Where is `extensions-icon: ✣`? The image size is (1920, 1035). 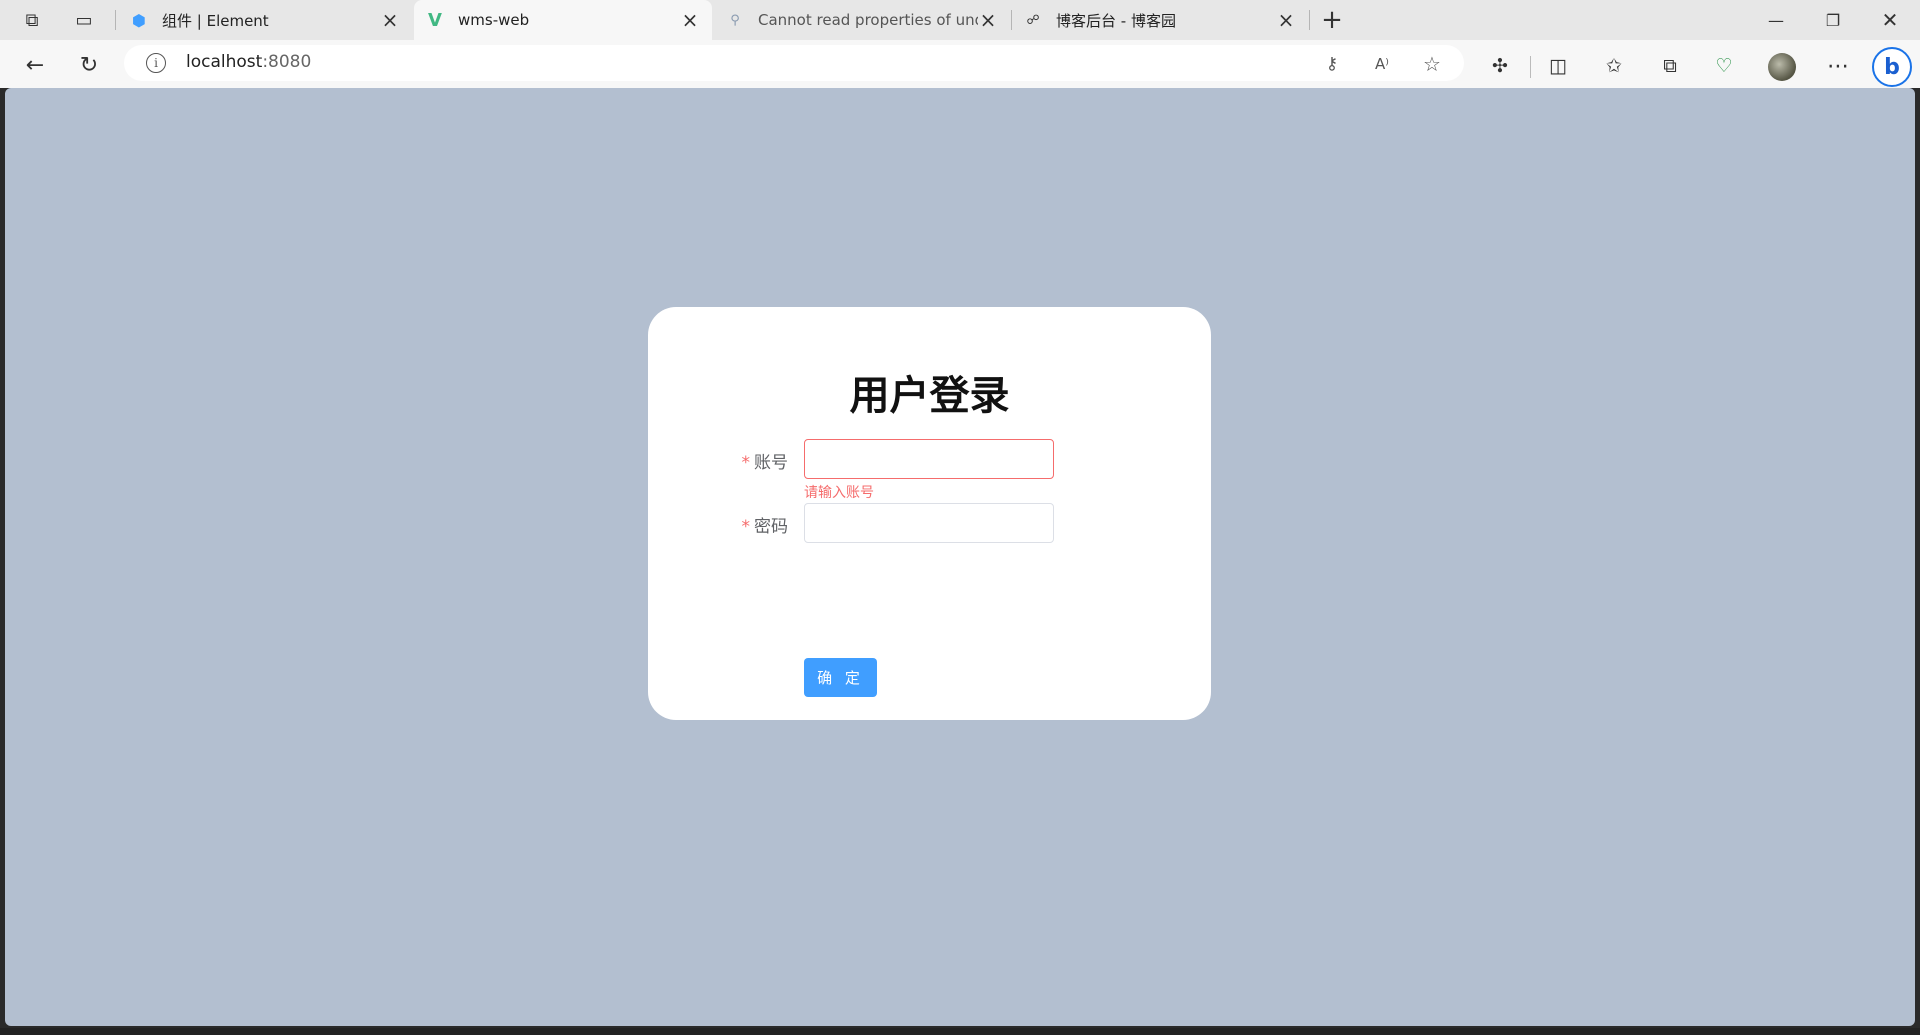 extensions-icon: ✣ is located at coordinates (1500, 66).